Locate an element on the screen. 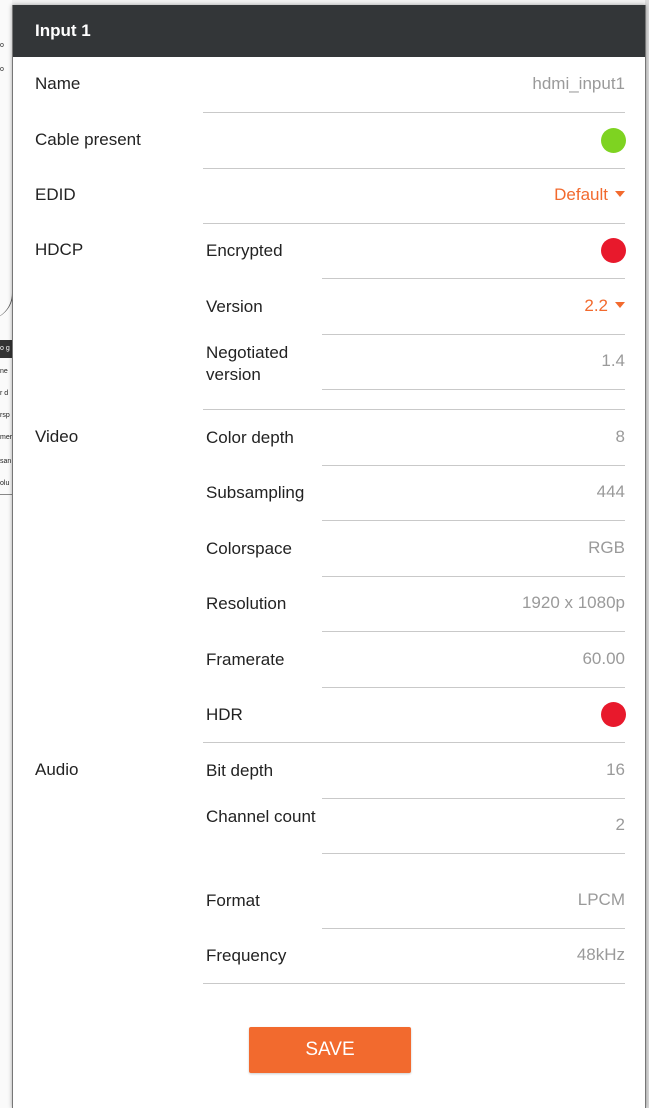  field-row-edid: EDID Default is located at coordinates (329, 196).